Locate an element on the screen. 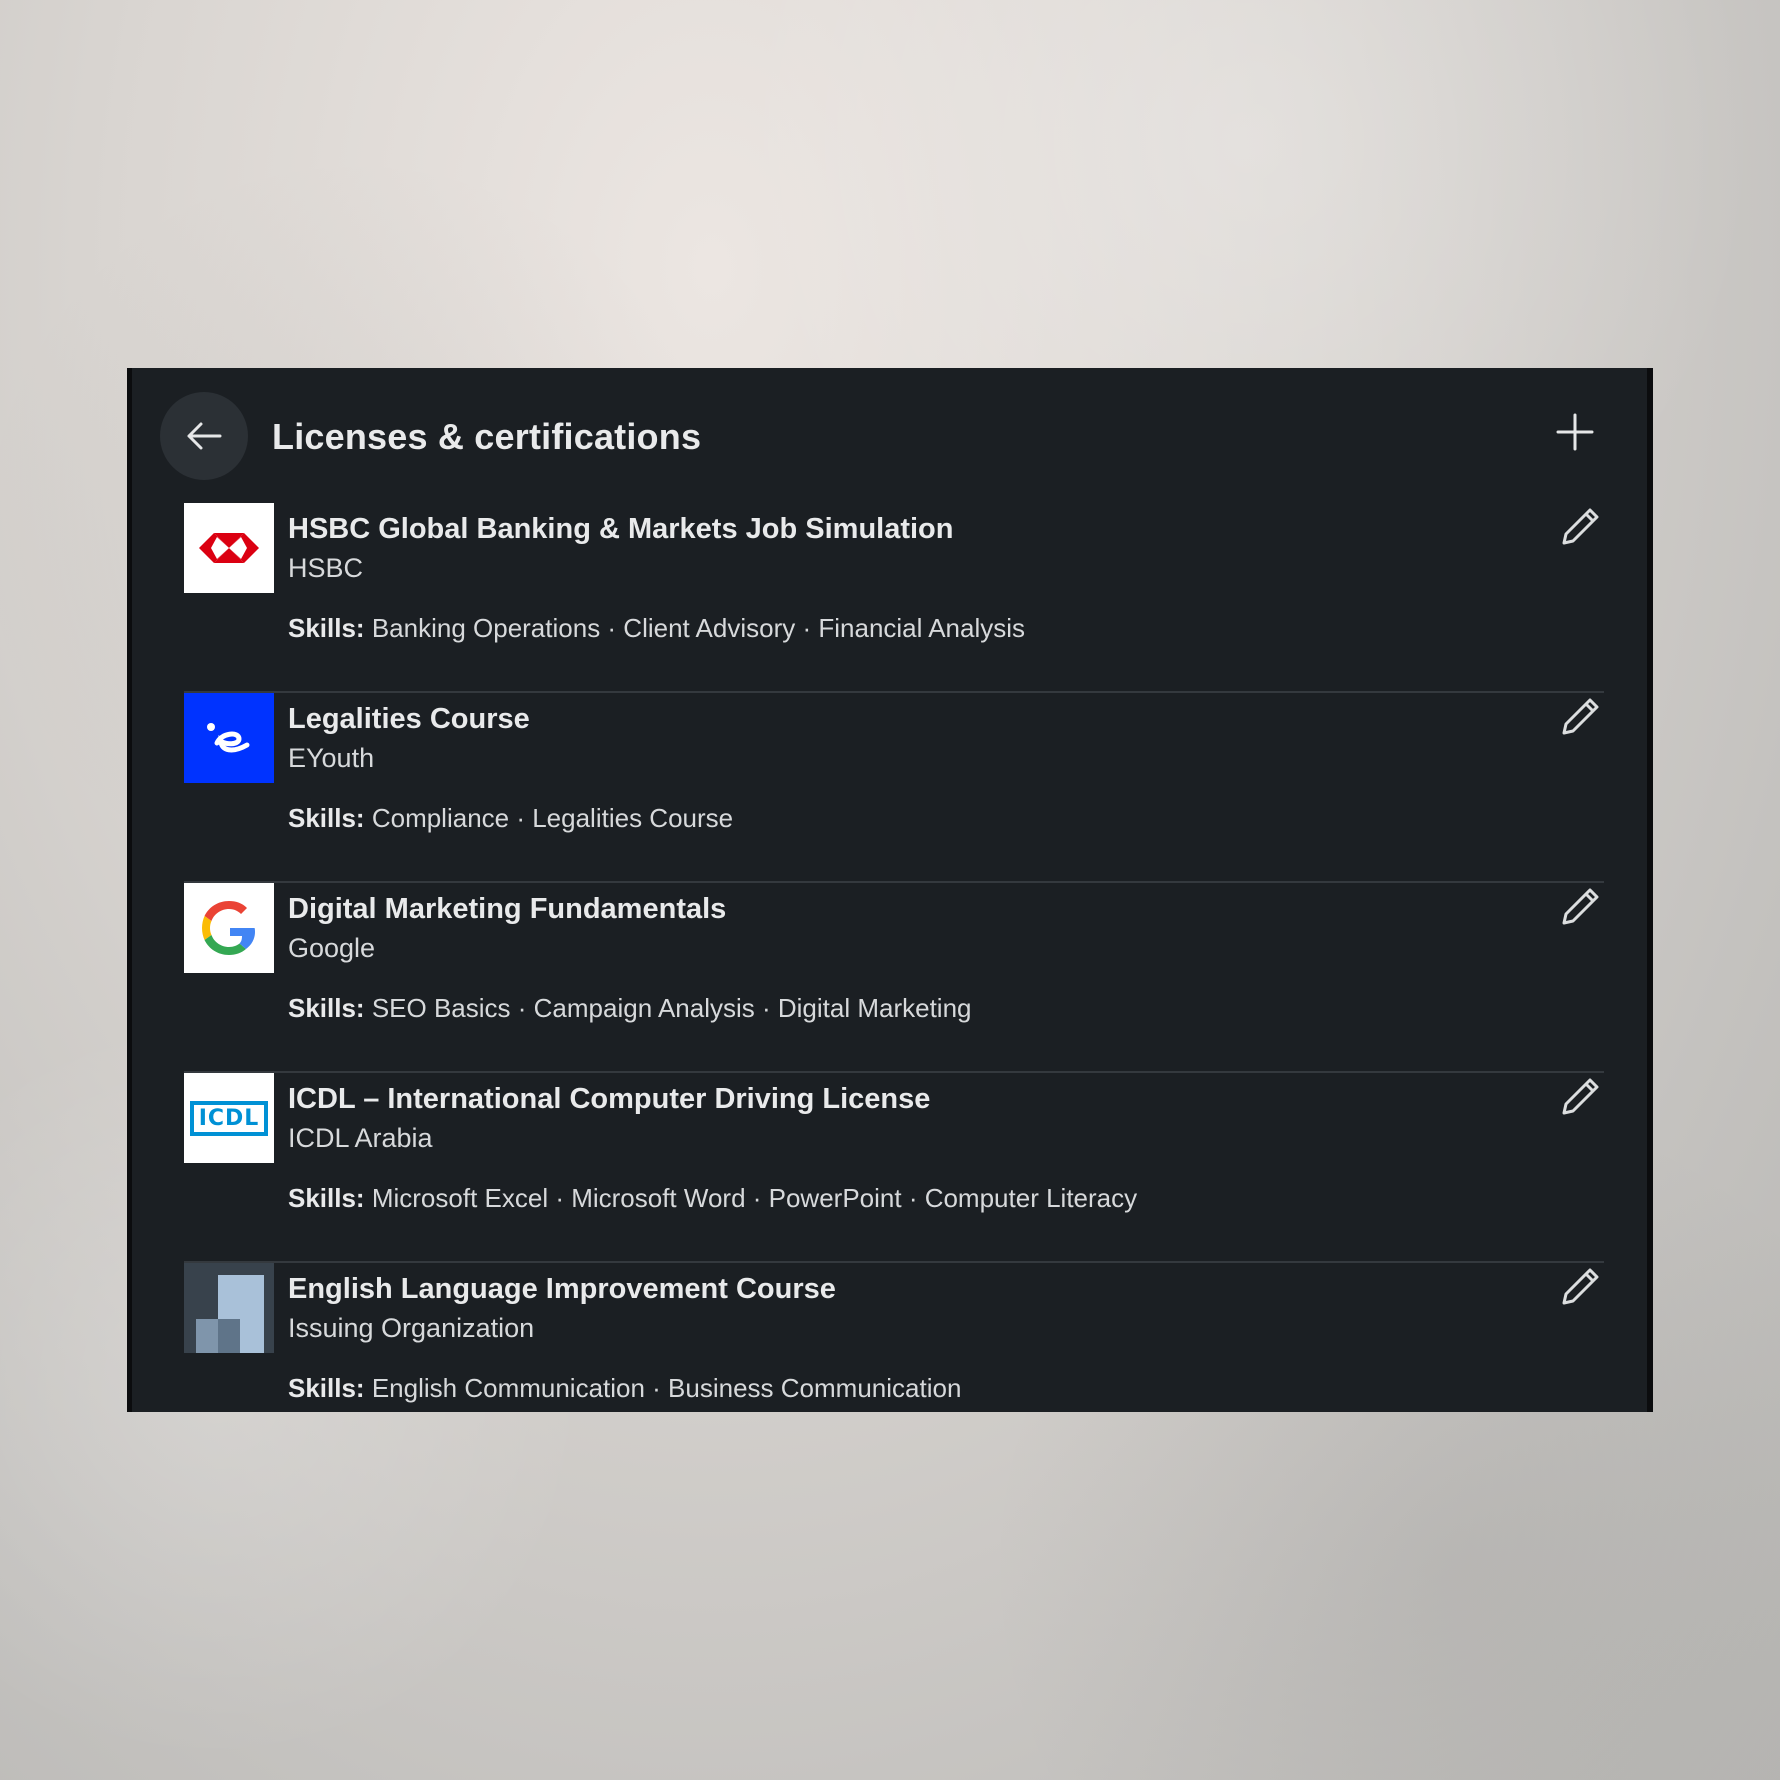 The height and width of the screenshot is (1780, 1780). hsbc-hexagon-icon is located at coordinates (229, 548).